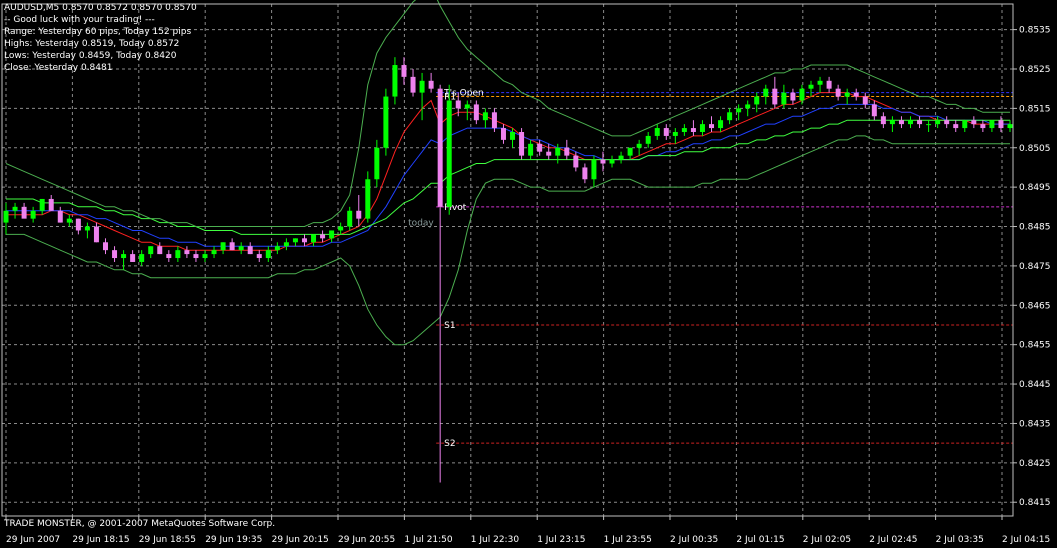 The width and height of the screenshot is (1057, 548). Describe the element at coordinates (100, 8) in the screenshot. I see `symbol-line: AUDUSD,M5 0.8570 0.8572 0.8570 0.8570` at that location.